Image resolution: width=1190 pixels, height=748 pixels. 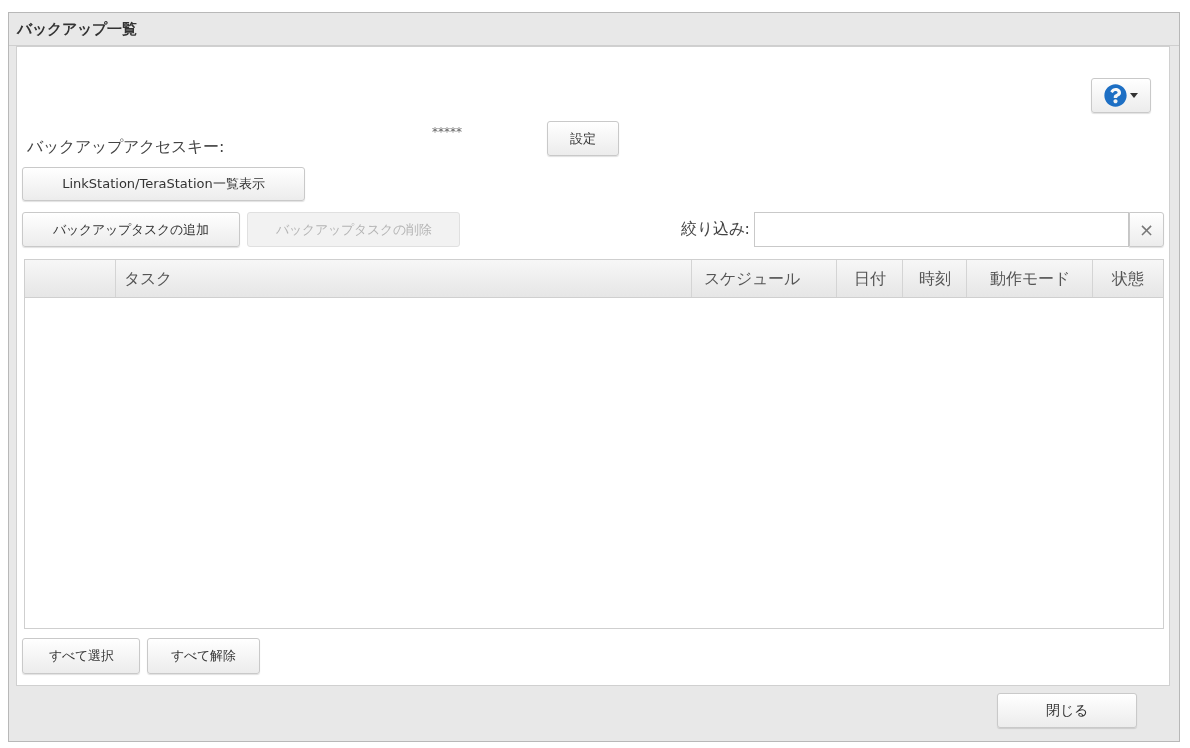 What do you see at coordinates (1115, 95) in the screenshot?
I see `help-icon` at bounding box center [1115, 95].